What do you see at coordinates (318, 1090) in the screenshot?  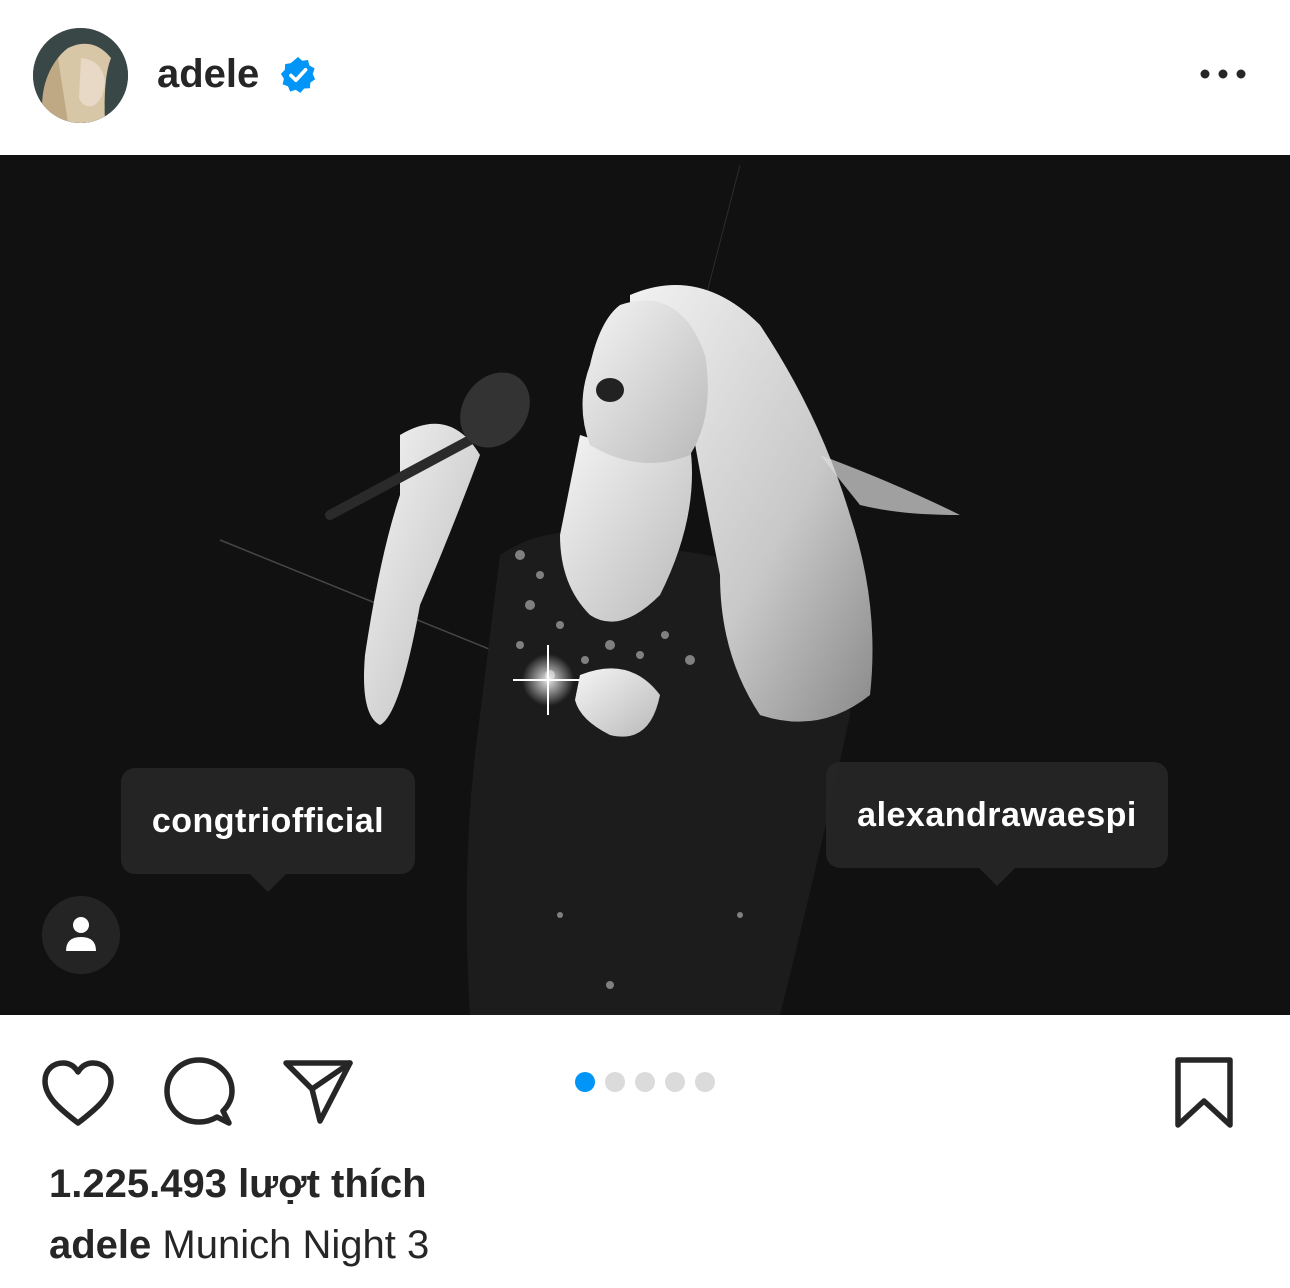 I see `paper-plane-icon` at bounding box center [318, 1090].